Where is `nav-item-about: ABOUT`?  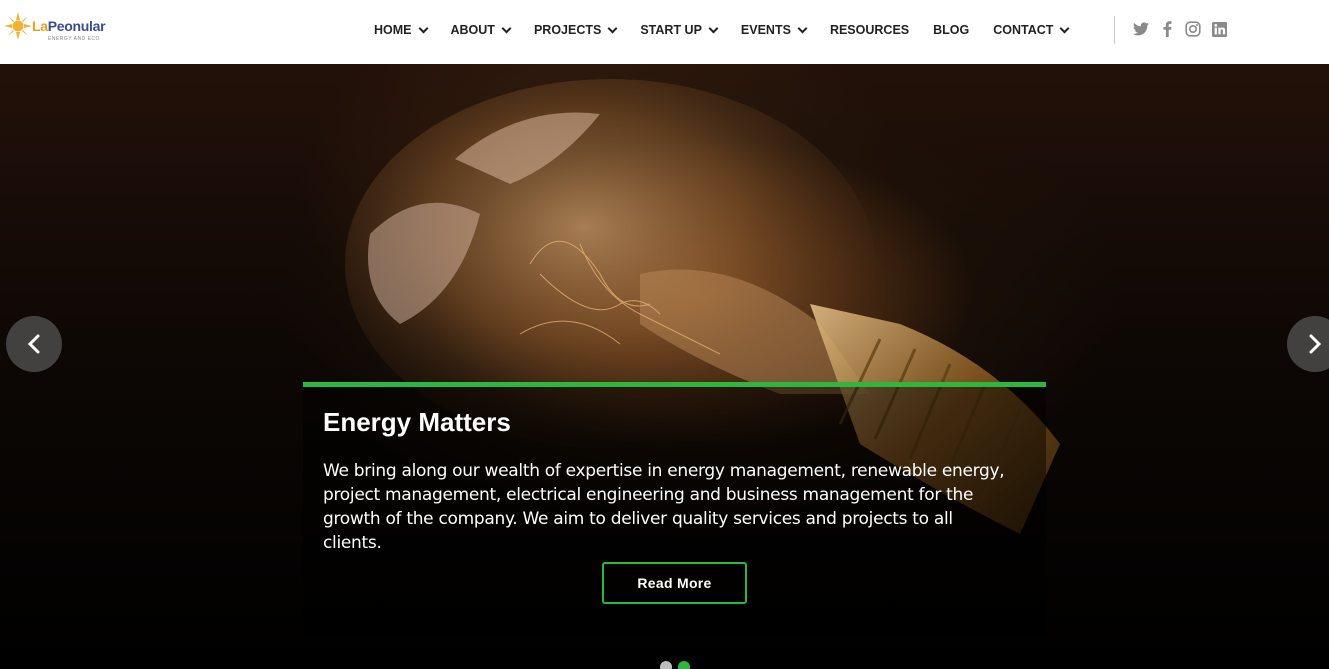 nav-item-about: ABOUT is located at coordinates (480, 30).